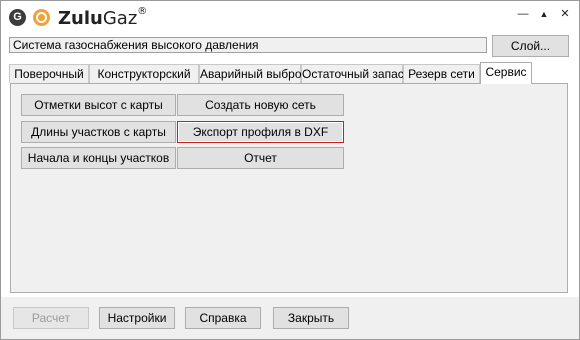 The height and width of the screenshot is (340, 580). Describe the element at coordinates (98, 132) in the screenshot. I see `lengths-from-map-button: Длины участков с карты` at that location.